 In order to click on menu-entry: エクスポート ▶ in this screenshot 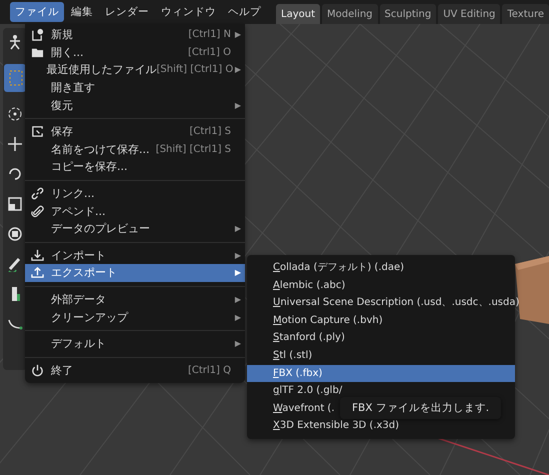, I will do `click(135, 273)`.